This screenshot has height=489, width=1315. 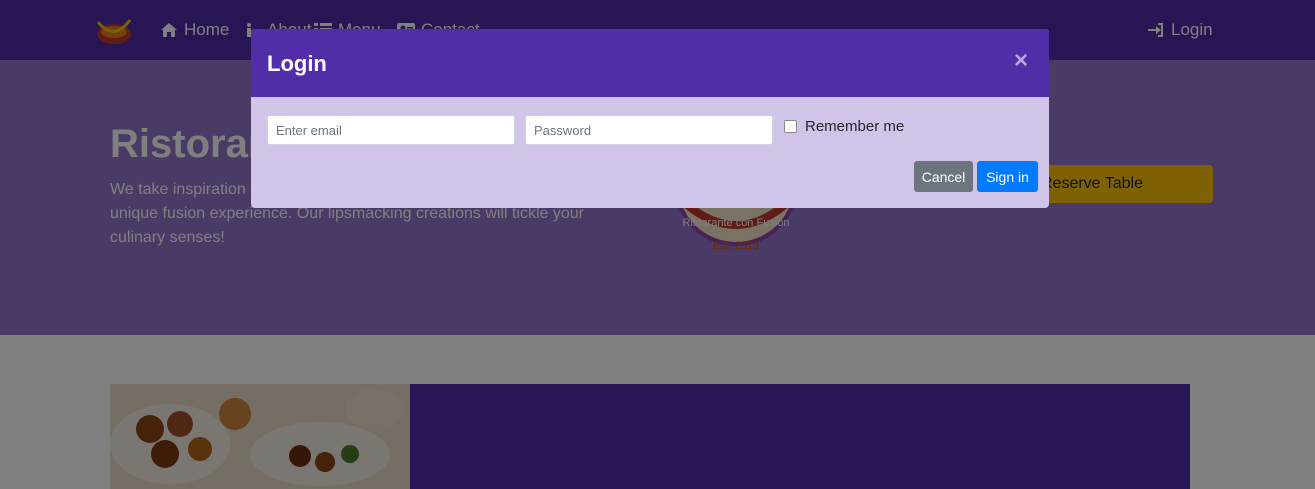 What do you see at coordinates (649, 130) in the screenshot?
I see `password-field` at bounding box center [649, 130].